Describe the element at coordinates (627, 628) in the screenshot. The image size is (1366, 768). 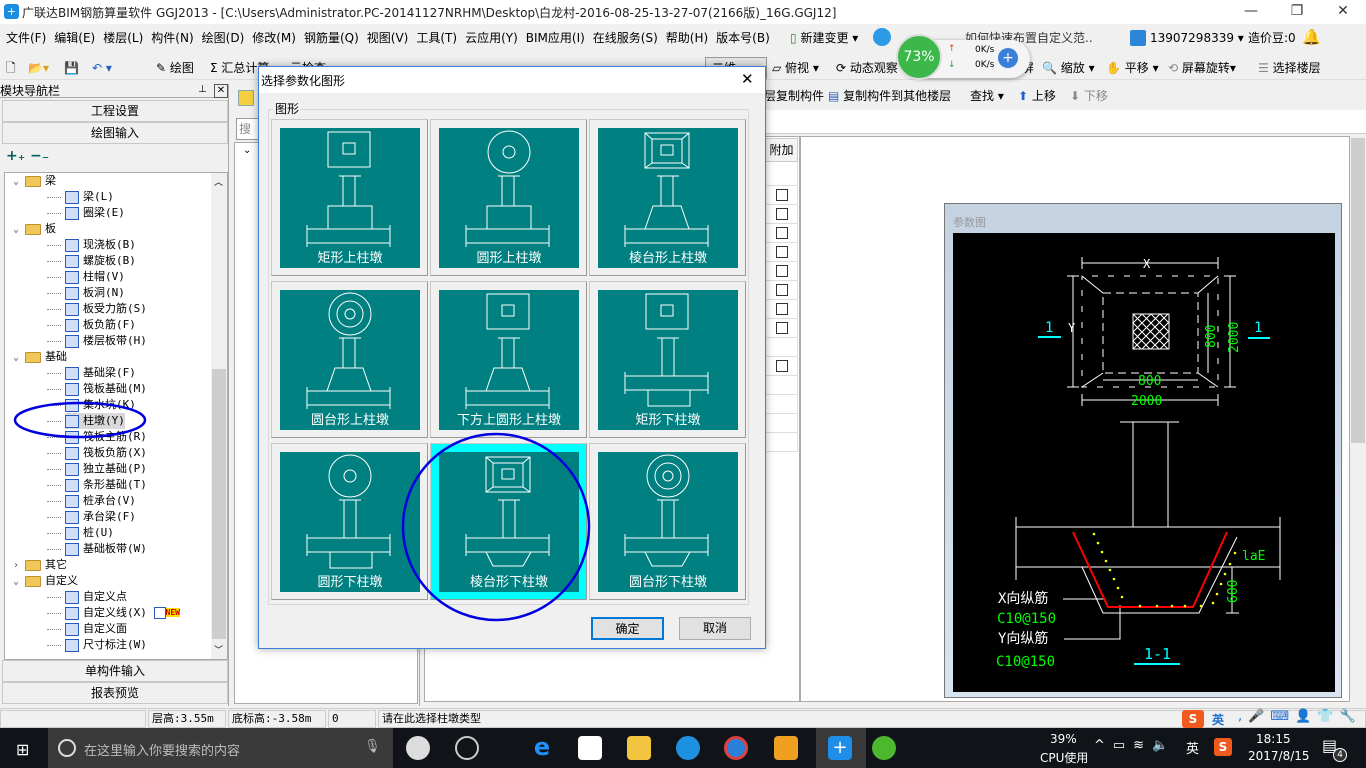
I see `ok-button: 确定` at that location.